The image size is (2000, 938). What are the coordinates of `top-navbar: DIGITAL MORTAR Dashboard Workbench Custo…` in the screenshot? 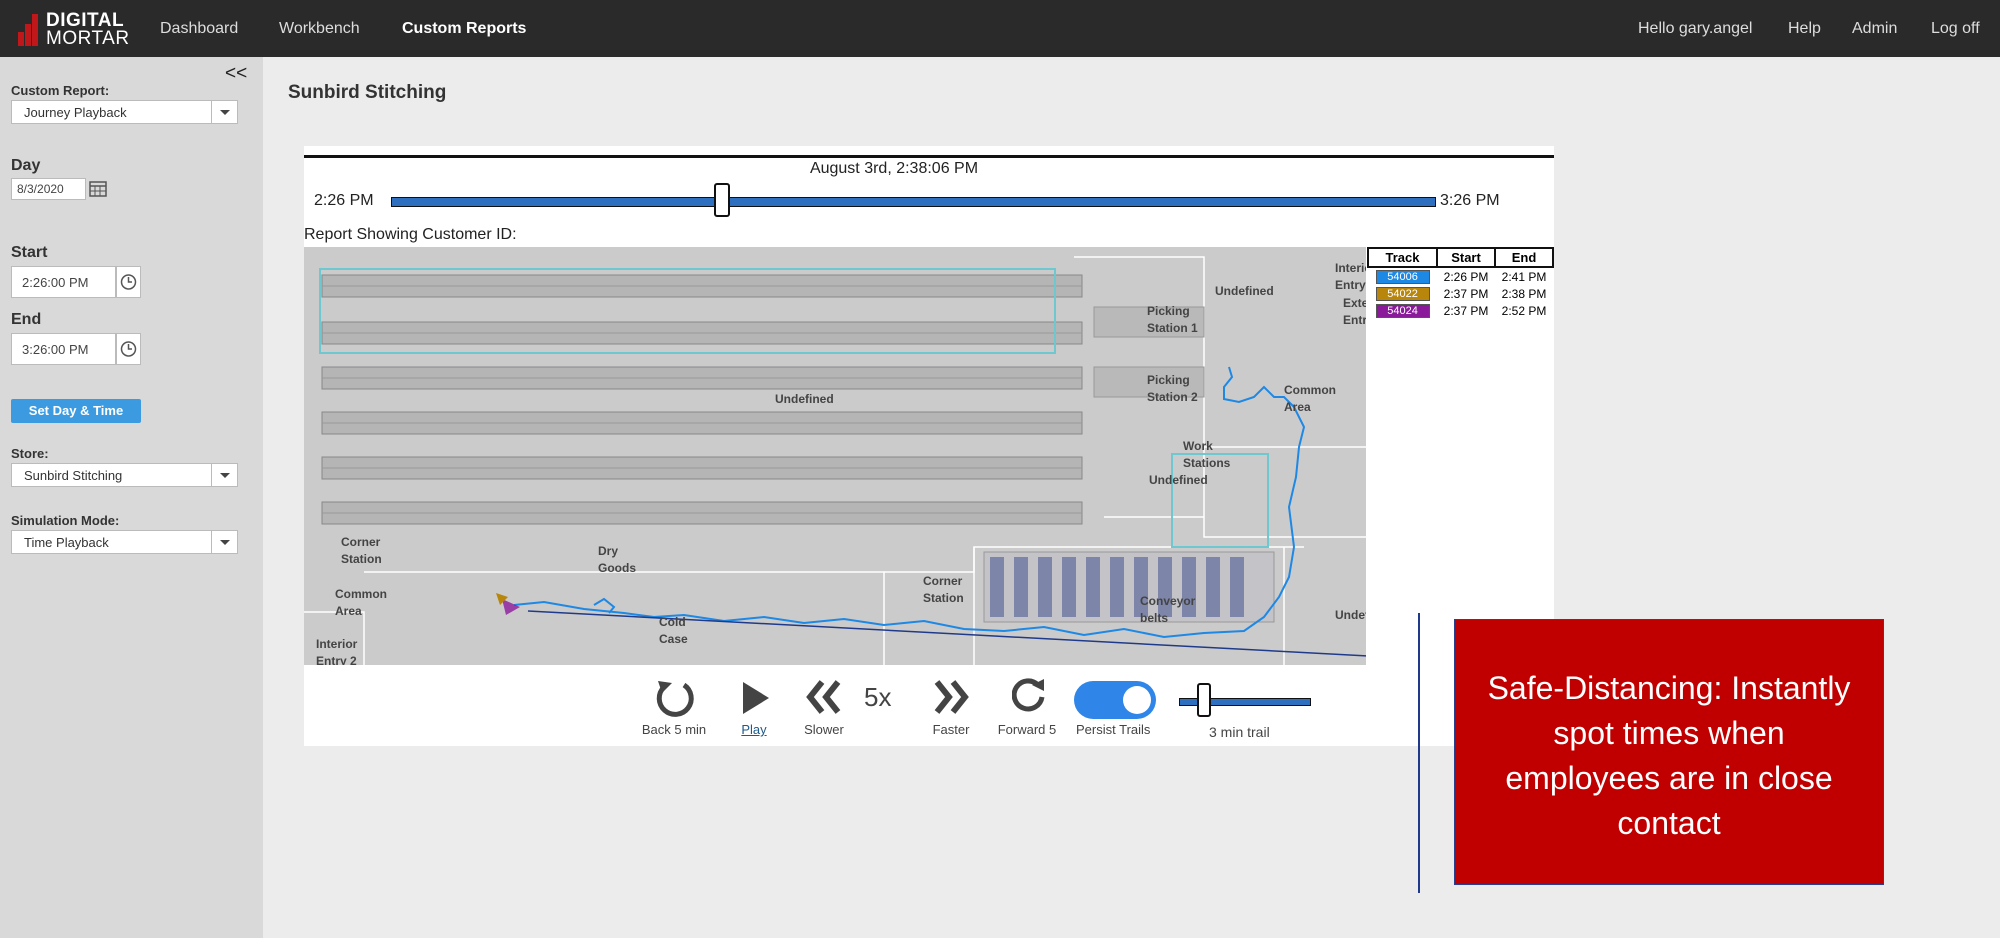 It's located at (1000, 28).